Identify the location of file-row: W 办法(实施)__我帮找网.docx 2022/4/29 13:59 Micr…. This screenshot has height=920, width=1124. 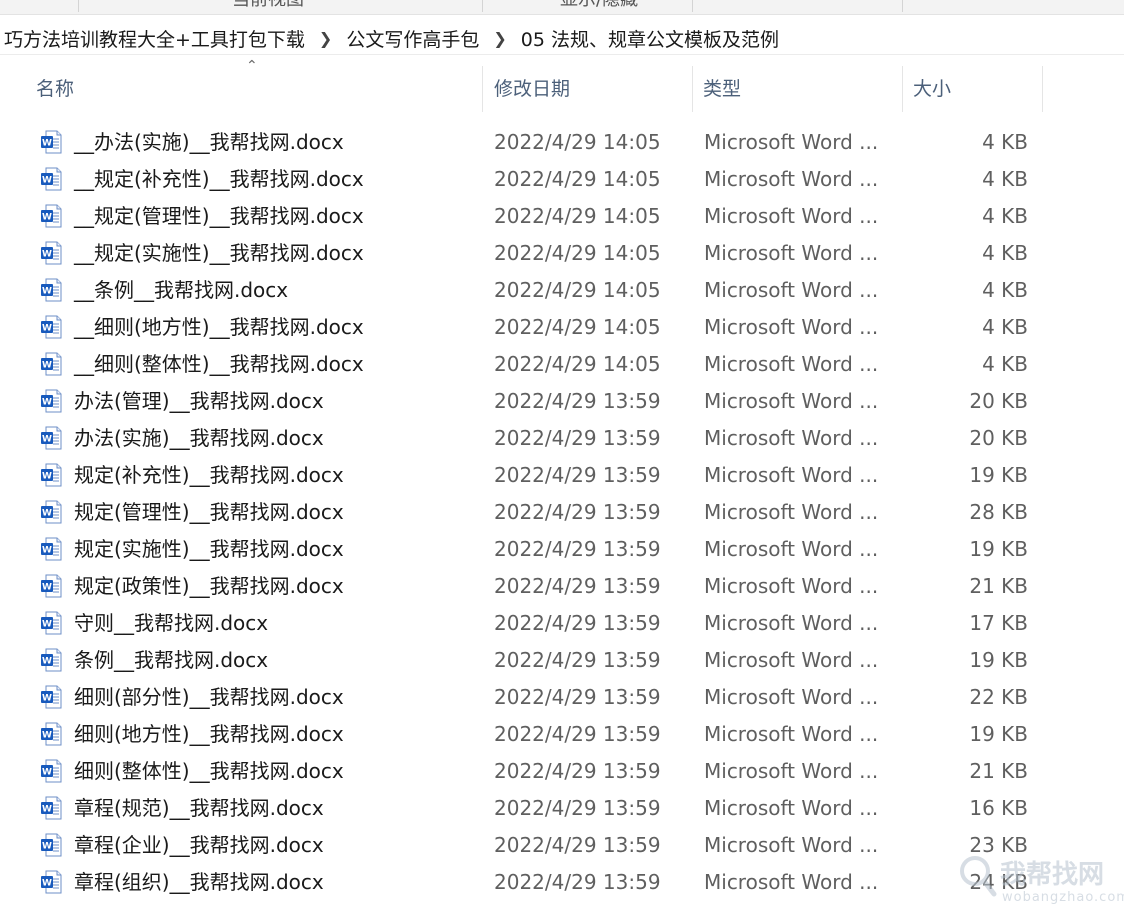
(562, 438).